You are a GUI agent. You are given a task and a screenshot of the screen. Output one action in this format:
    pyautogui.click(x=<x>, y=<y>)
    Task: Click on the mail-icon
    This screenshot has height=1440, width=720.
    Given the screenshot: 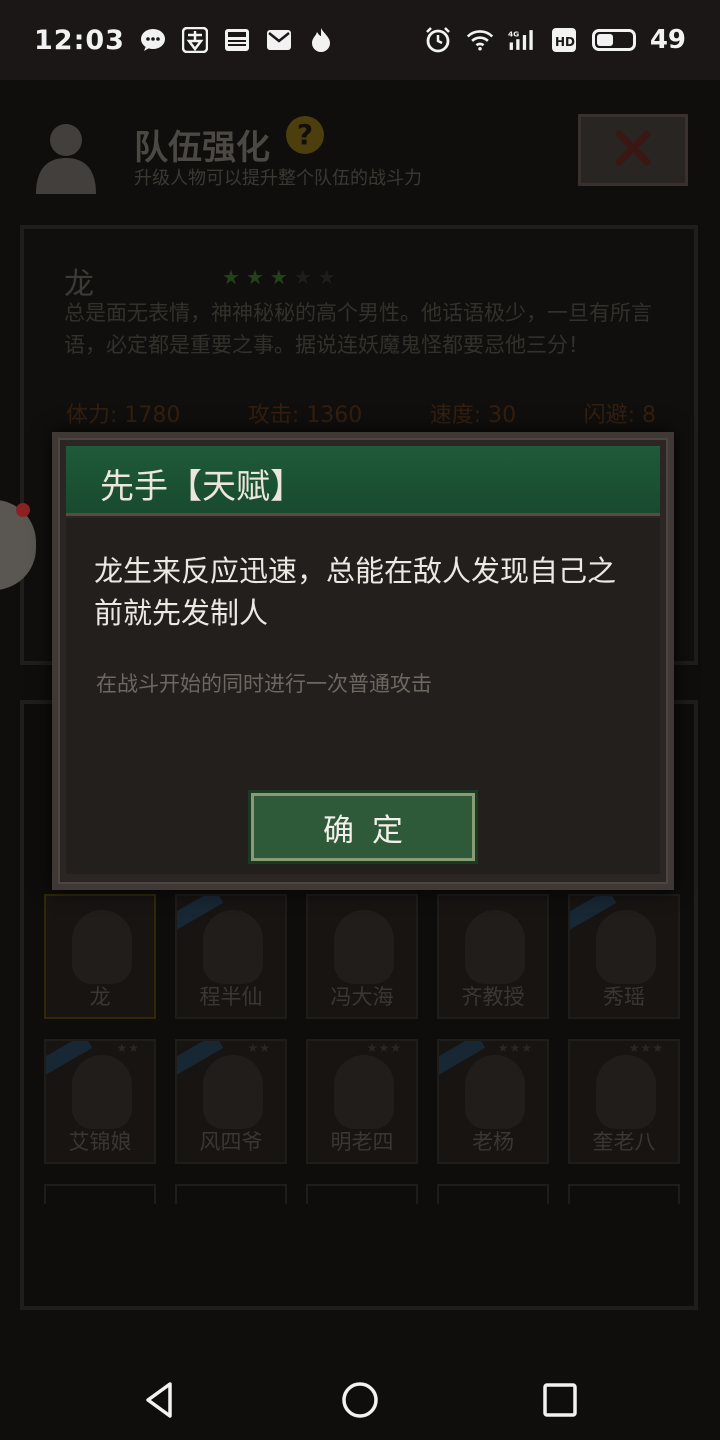 What is the action you would take?
    pyautogui.click(x=279, y=40)
    